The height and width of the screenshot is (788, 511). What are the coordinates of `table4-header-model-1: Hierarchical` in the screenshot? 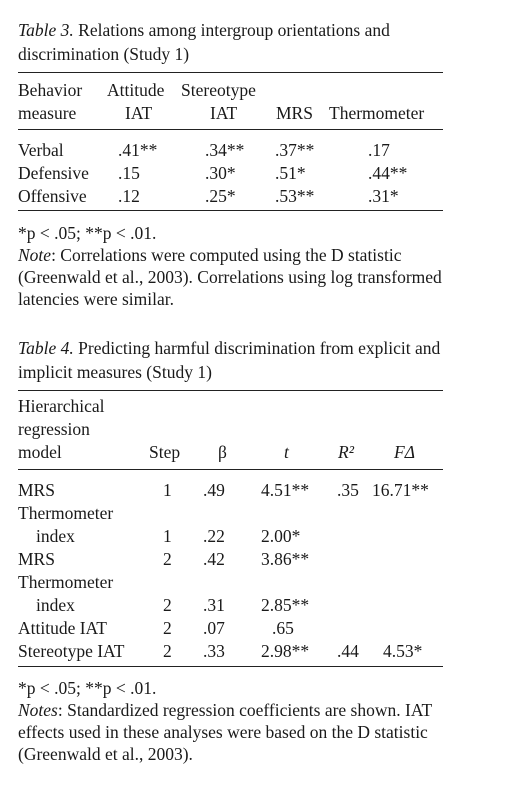 It's located at (61, 406).